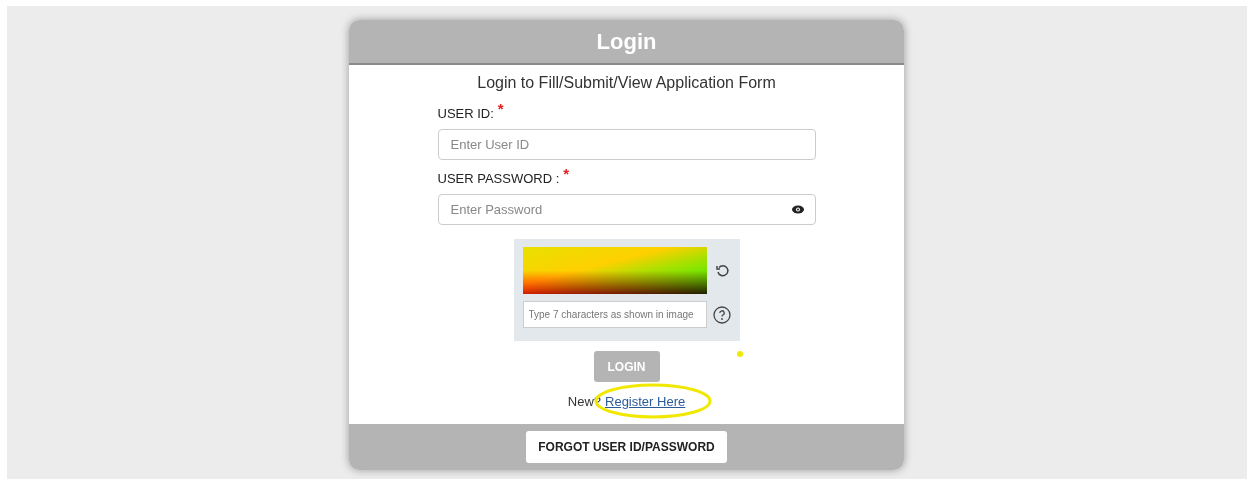 This screenshot has width=1253, height=479. Describe the element at coordinates (626, 209) in the screenshot. I see `password-field: Enter Password` at that location.